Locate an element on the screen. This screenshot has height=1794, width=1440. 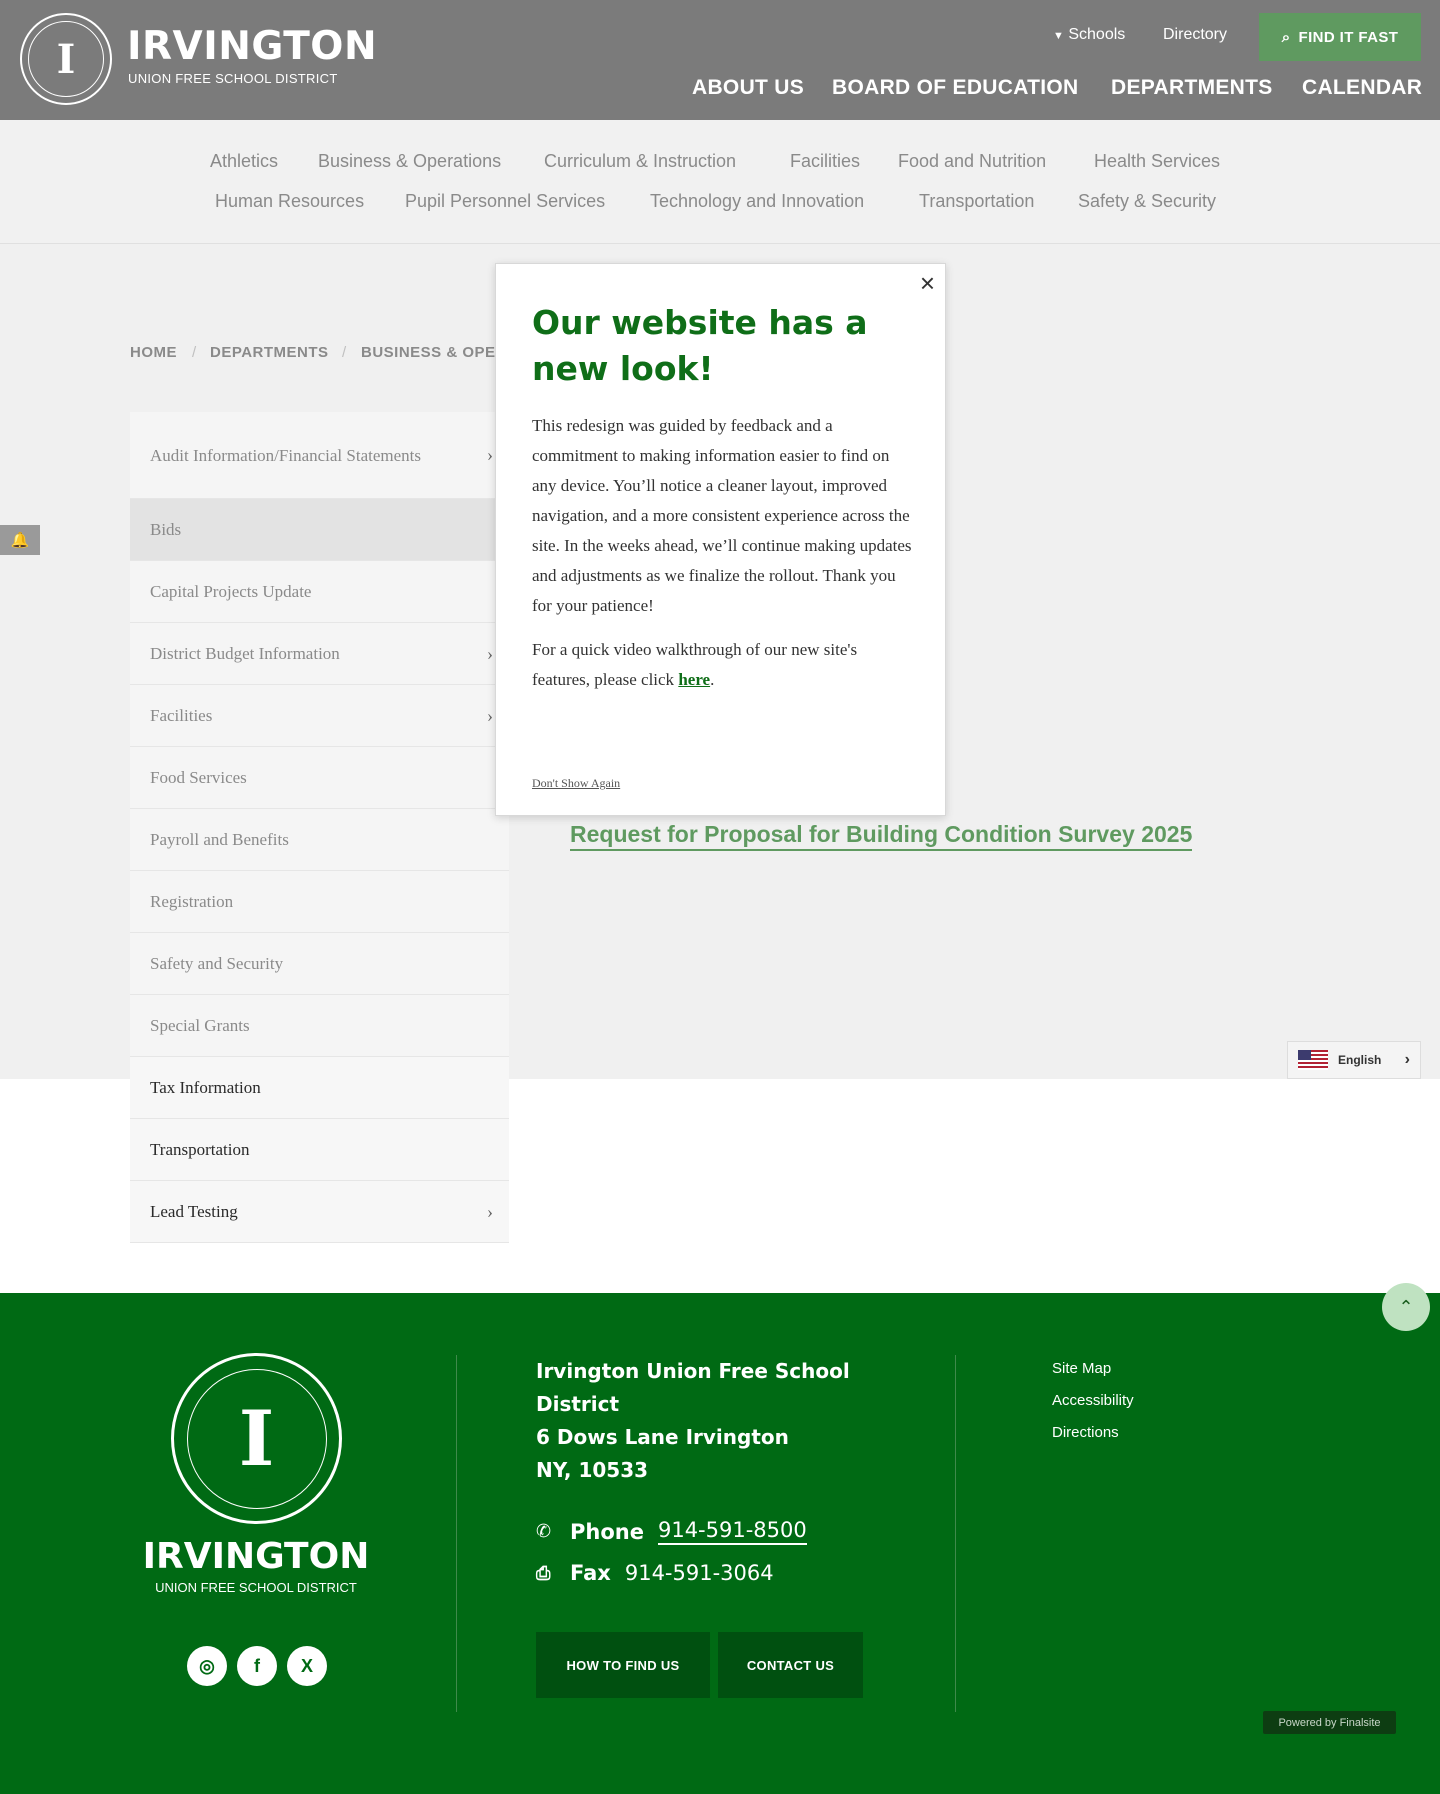
contact-us-button: CONTACT US is located at coordinates (790, 1665).